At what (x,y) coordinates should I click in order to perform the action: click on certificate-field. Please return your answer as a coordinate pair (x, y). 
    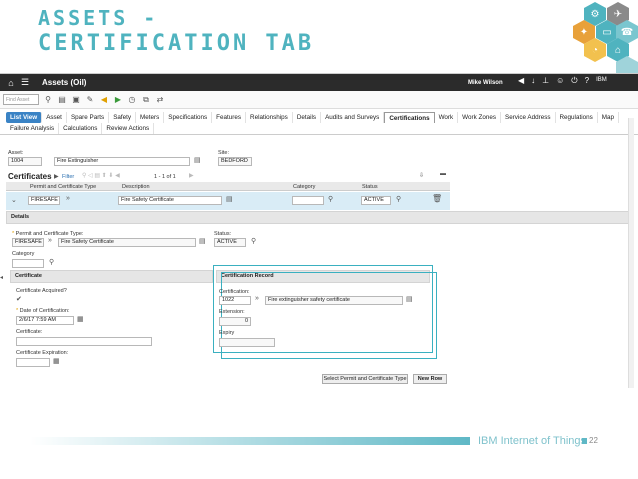
    Looking at the image, I should click on (84, 341).